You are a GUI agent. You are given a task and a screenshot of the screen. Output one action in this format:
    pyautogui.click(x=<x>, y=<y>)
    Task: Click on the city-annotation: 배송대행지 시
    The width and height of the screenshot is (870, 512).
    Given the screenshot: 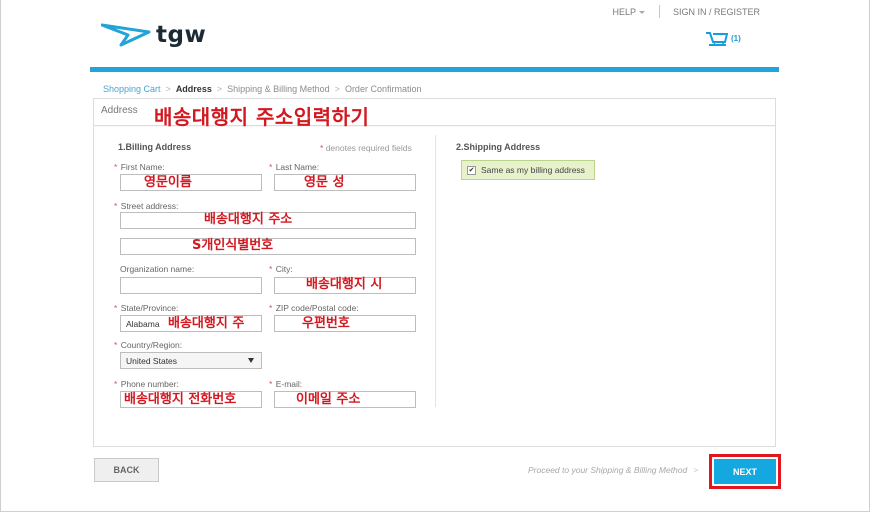 What is the action you would take?
    pyautogui.click(x=344, y=284)
    